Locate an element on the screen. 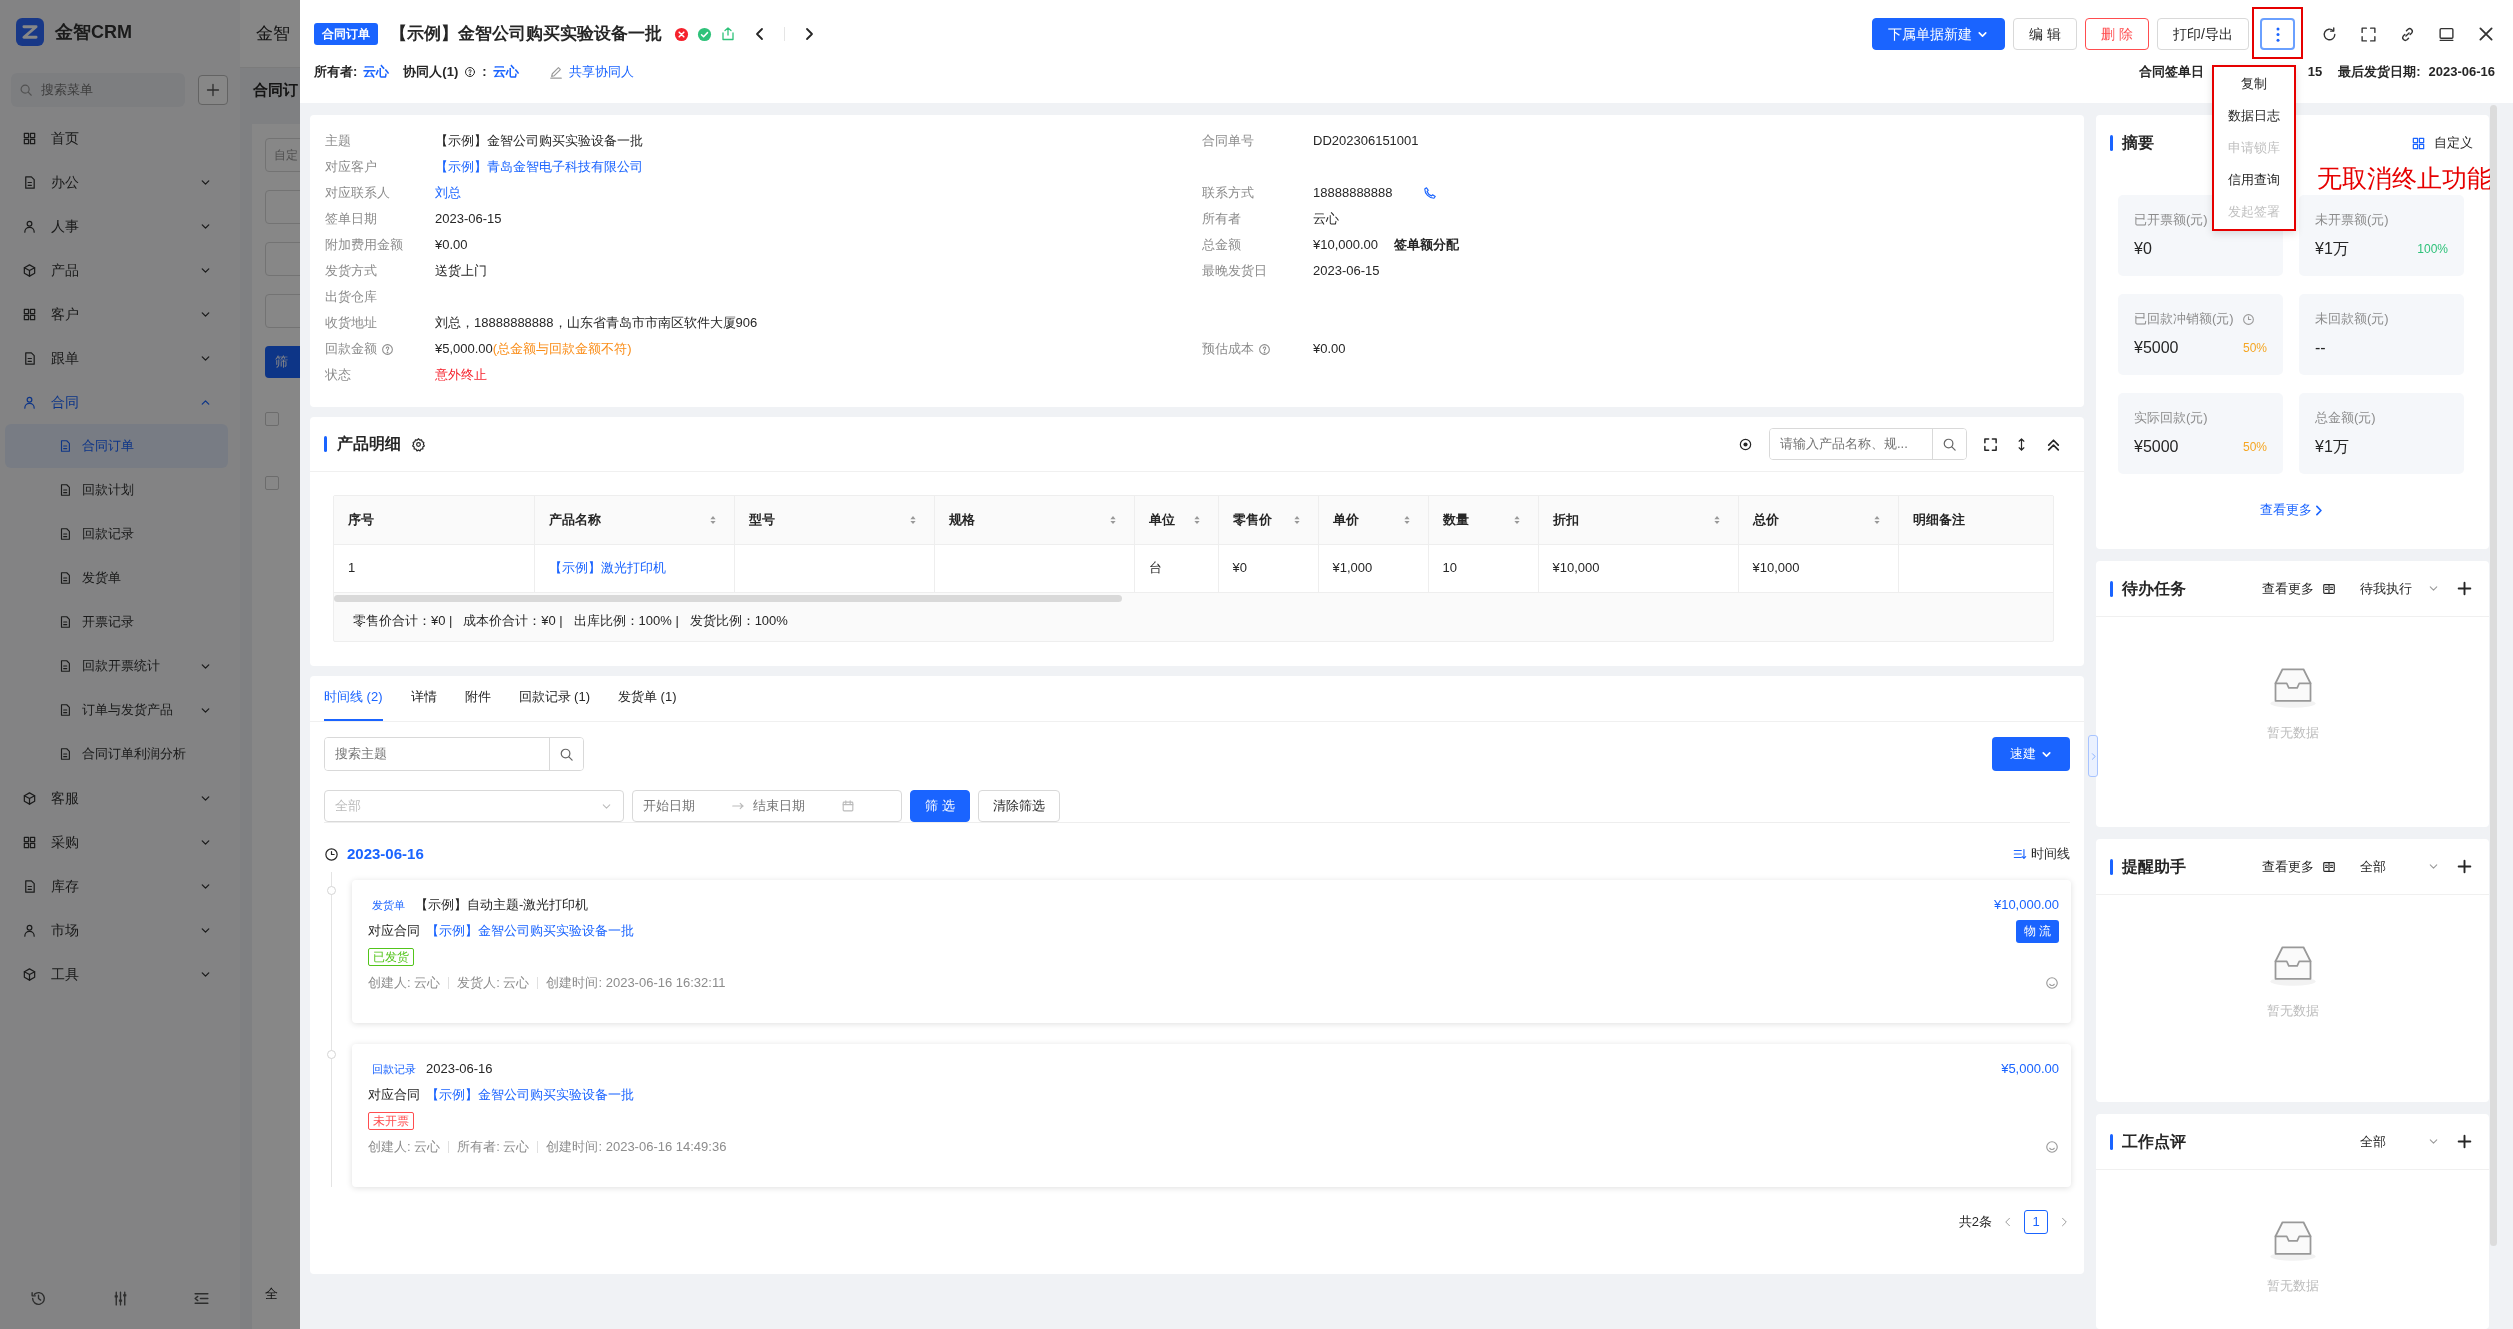  tab: 详情 is located at coordinates (423, 698).